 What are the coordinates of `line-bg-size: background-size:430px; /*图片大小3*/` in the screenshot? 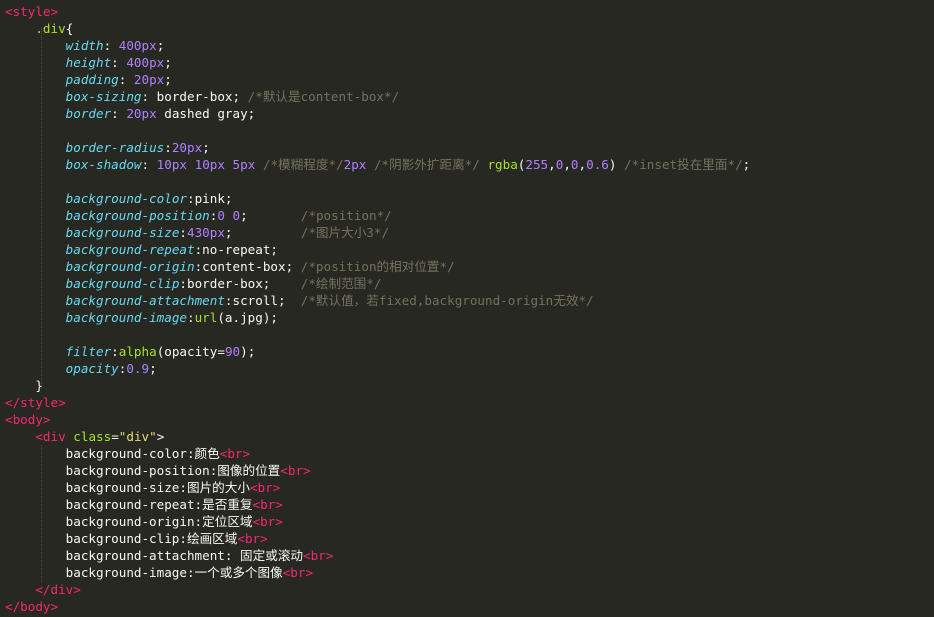 It's located at (197, 232).